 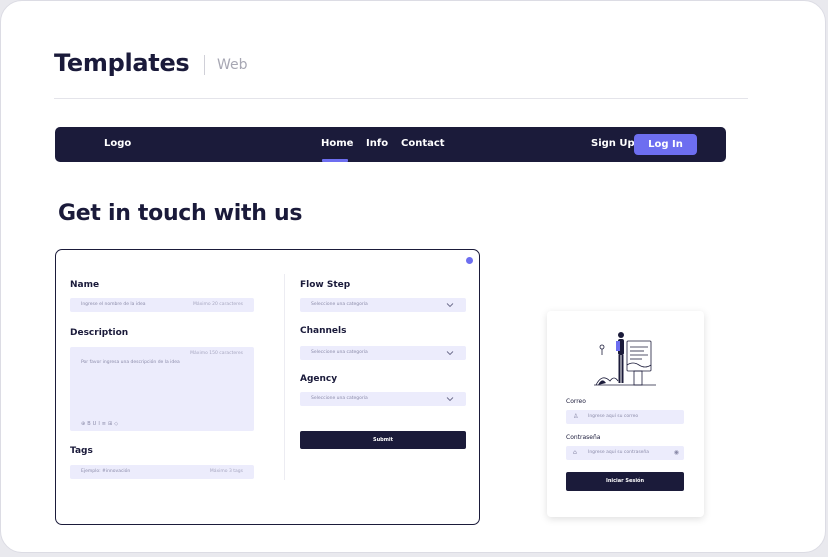 I want to click on name-label: Name, so click(x=85, y=285).